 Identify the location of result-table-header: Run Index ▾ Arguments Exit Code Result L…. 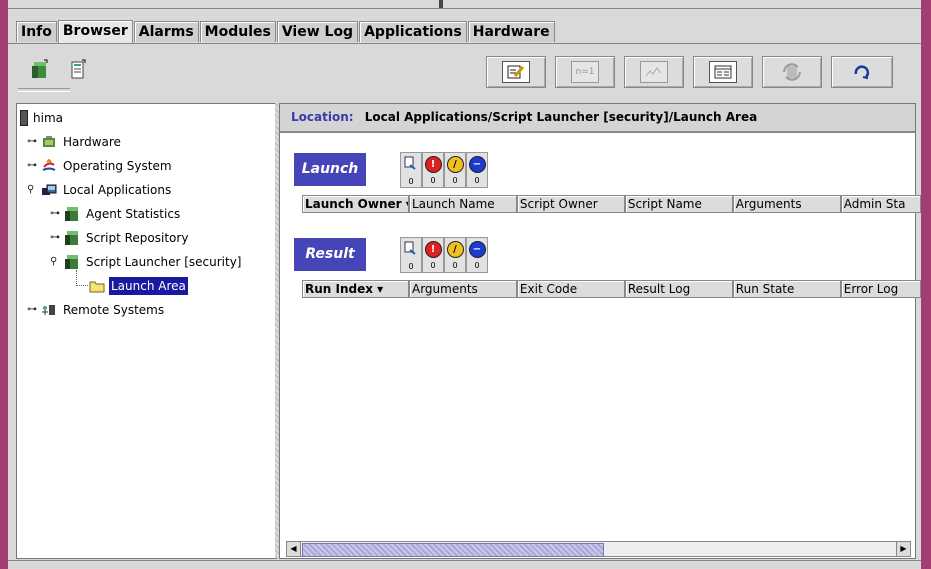
(611, 289).